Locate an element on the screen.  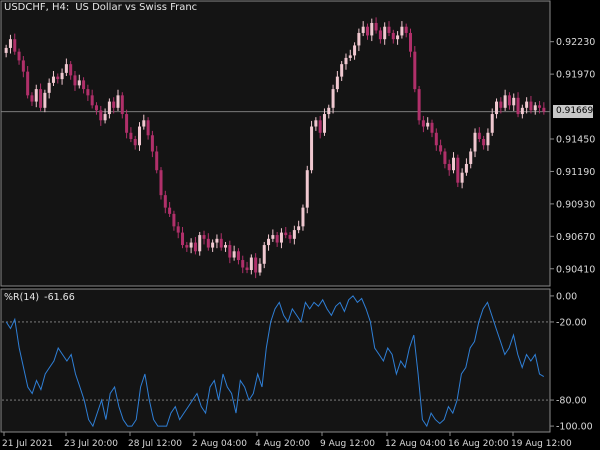
time-tick-label: 2 Aug 04:00 is located at coordinates (219, 444).